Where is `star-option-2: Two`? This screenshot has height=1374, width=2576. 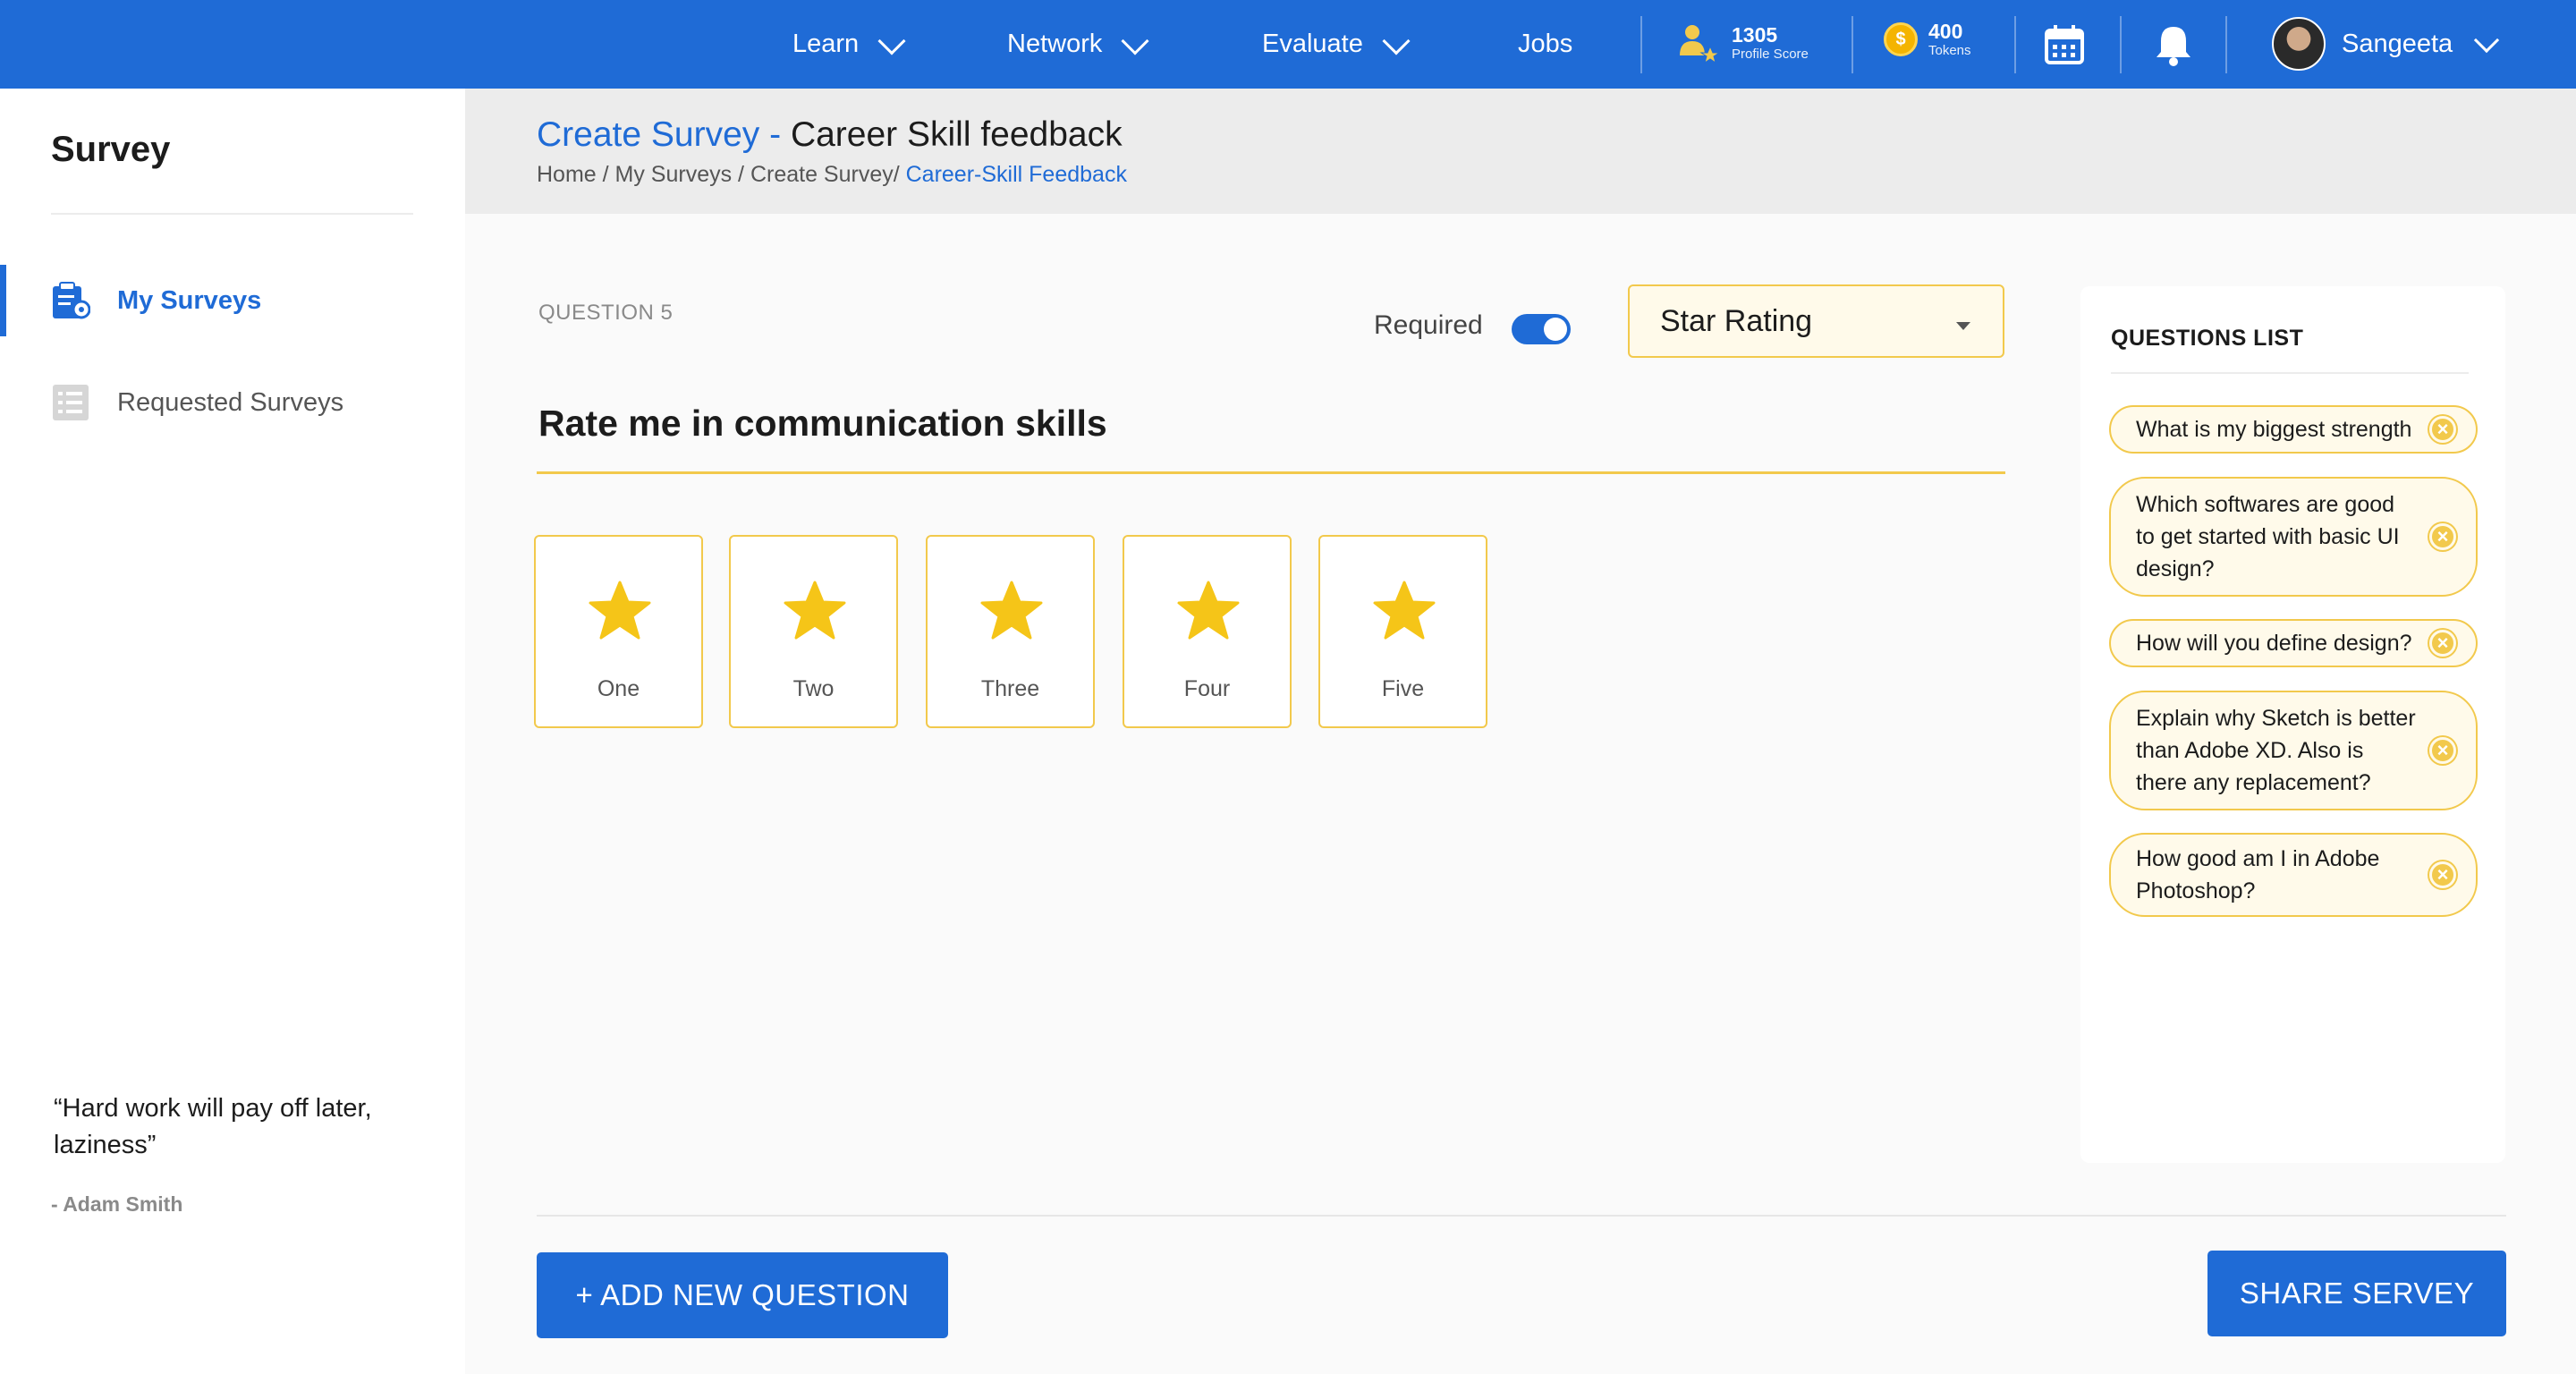
star-option-2: Two is located at coordinates (813, 631).